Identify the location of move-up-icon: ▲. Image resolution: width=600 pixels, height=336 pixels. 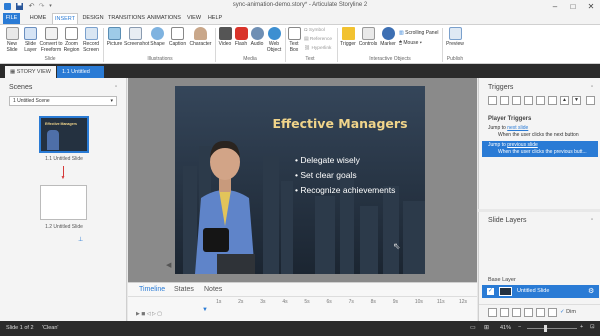
(564, 100).